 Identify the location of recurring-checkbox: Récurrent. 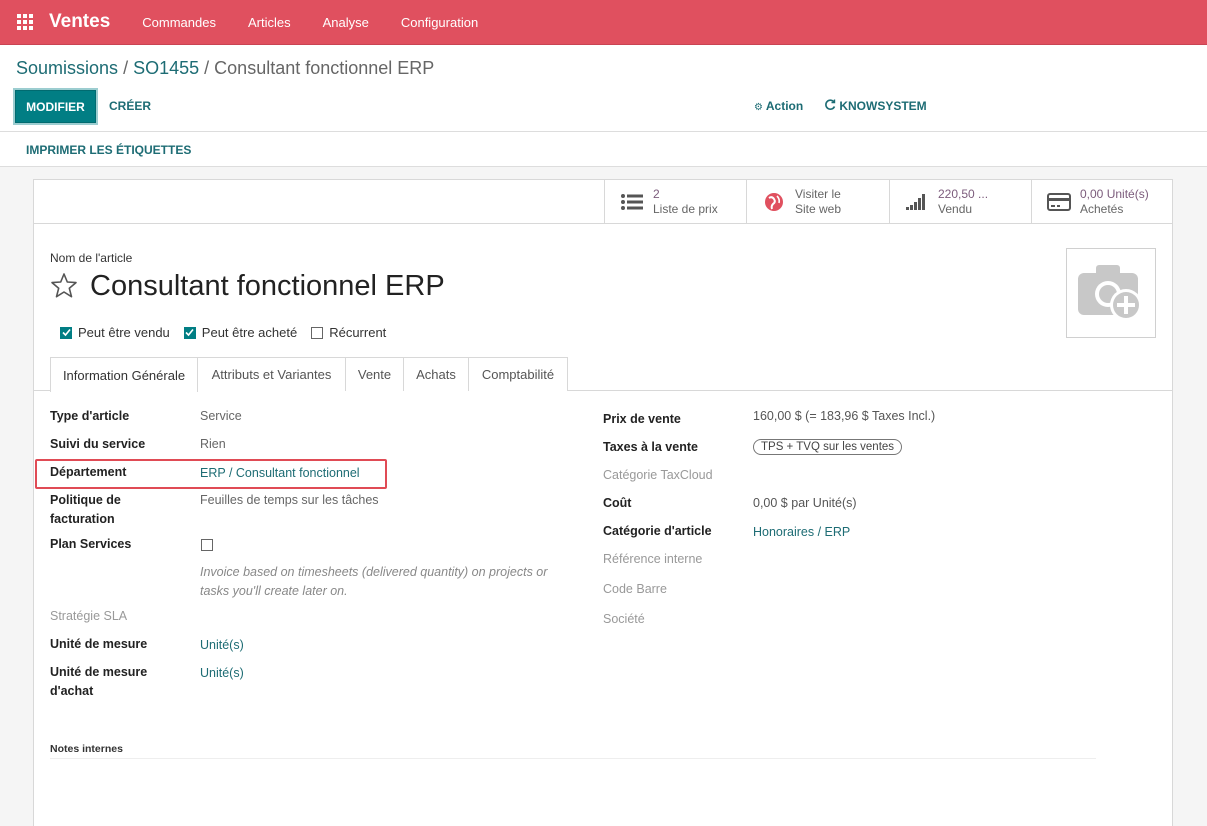
(348, 332).